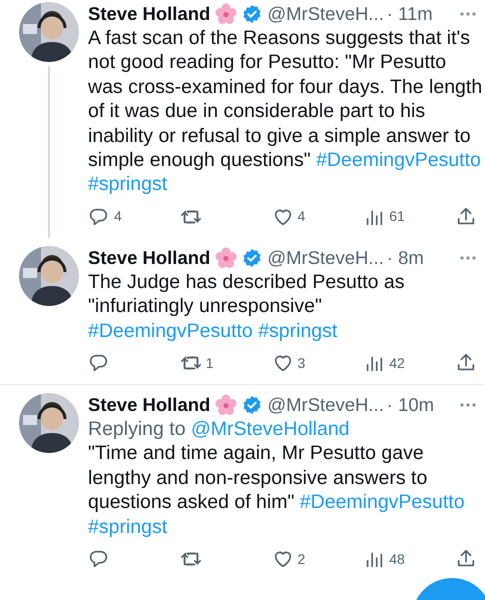  Describe the element at coordinates (117, 217) in the screenshot. I see `reply-button: 4` at that location.